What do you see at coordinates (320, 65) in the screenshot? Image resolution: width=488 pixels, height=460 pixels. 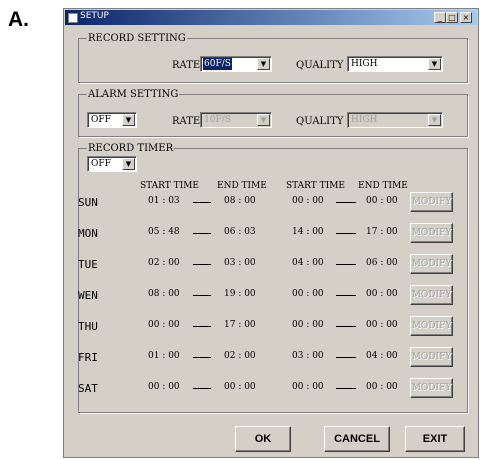 I see `record-quality-label: QUALITY` at bounding box center [320, 65].